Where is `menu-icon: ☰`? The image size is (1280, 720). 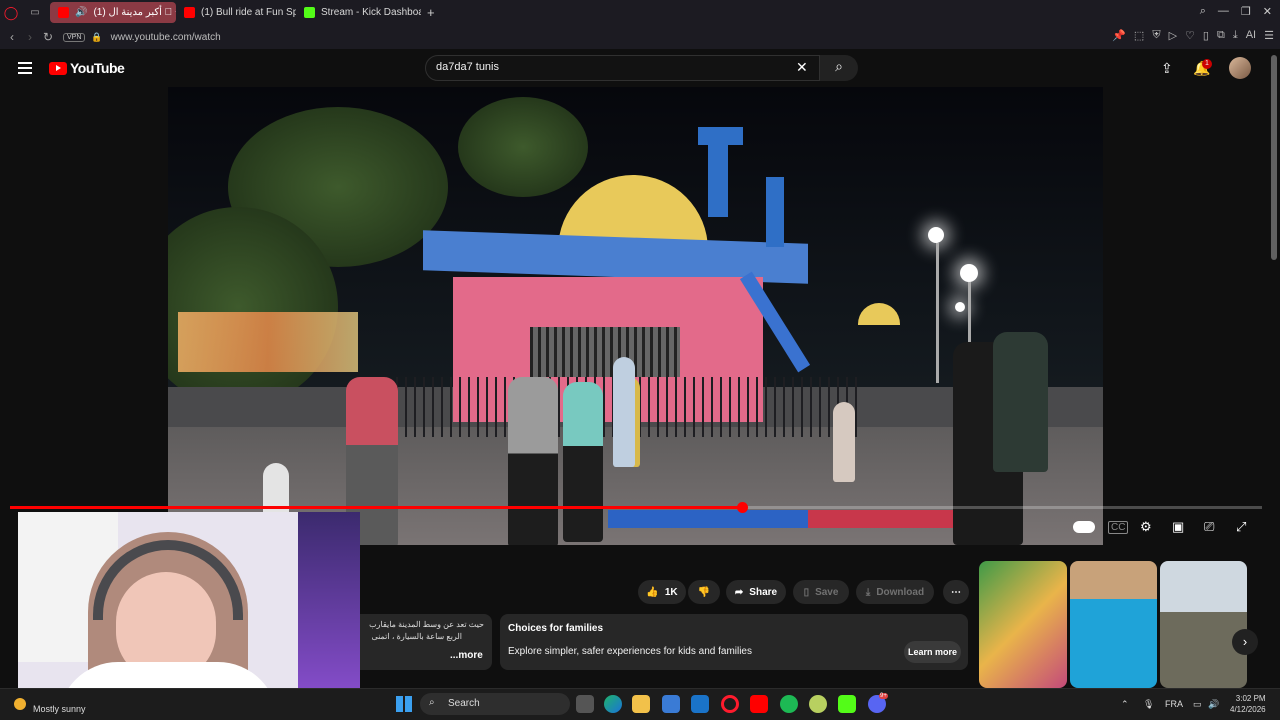 menu-icon: ☰ is located at coordinates (1269, 35).